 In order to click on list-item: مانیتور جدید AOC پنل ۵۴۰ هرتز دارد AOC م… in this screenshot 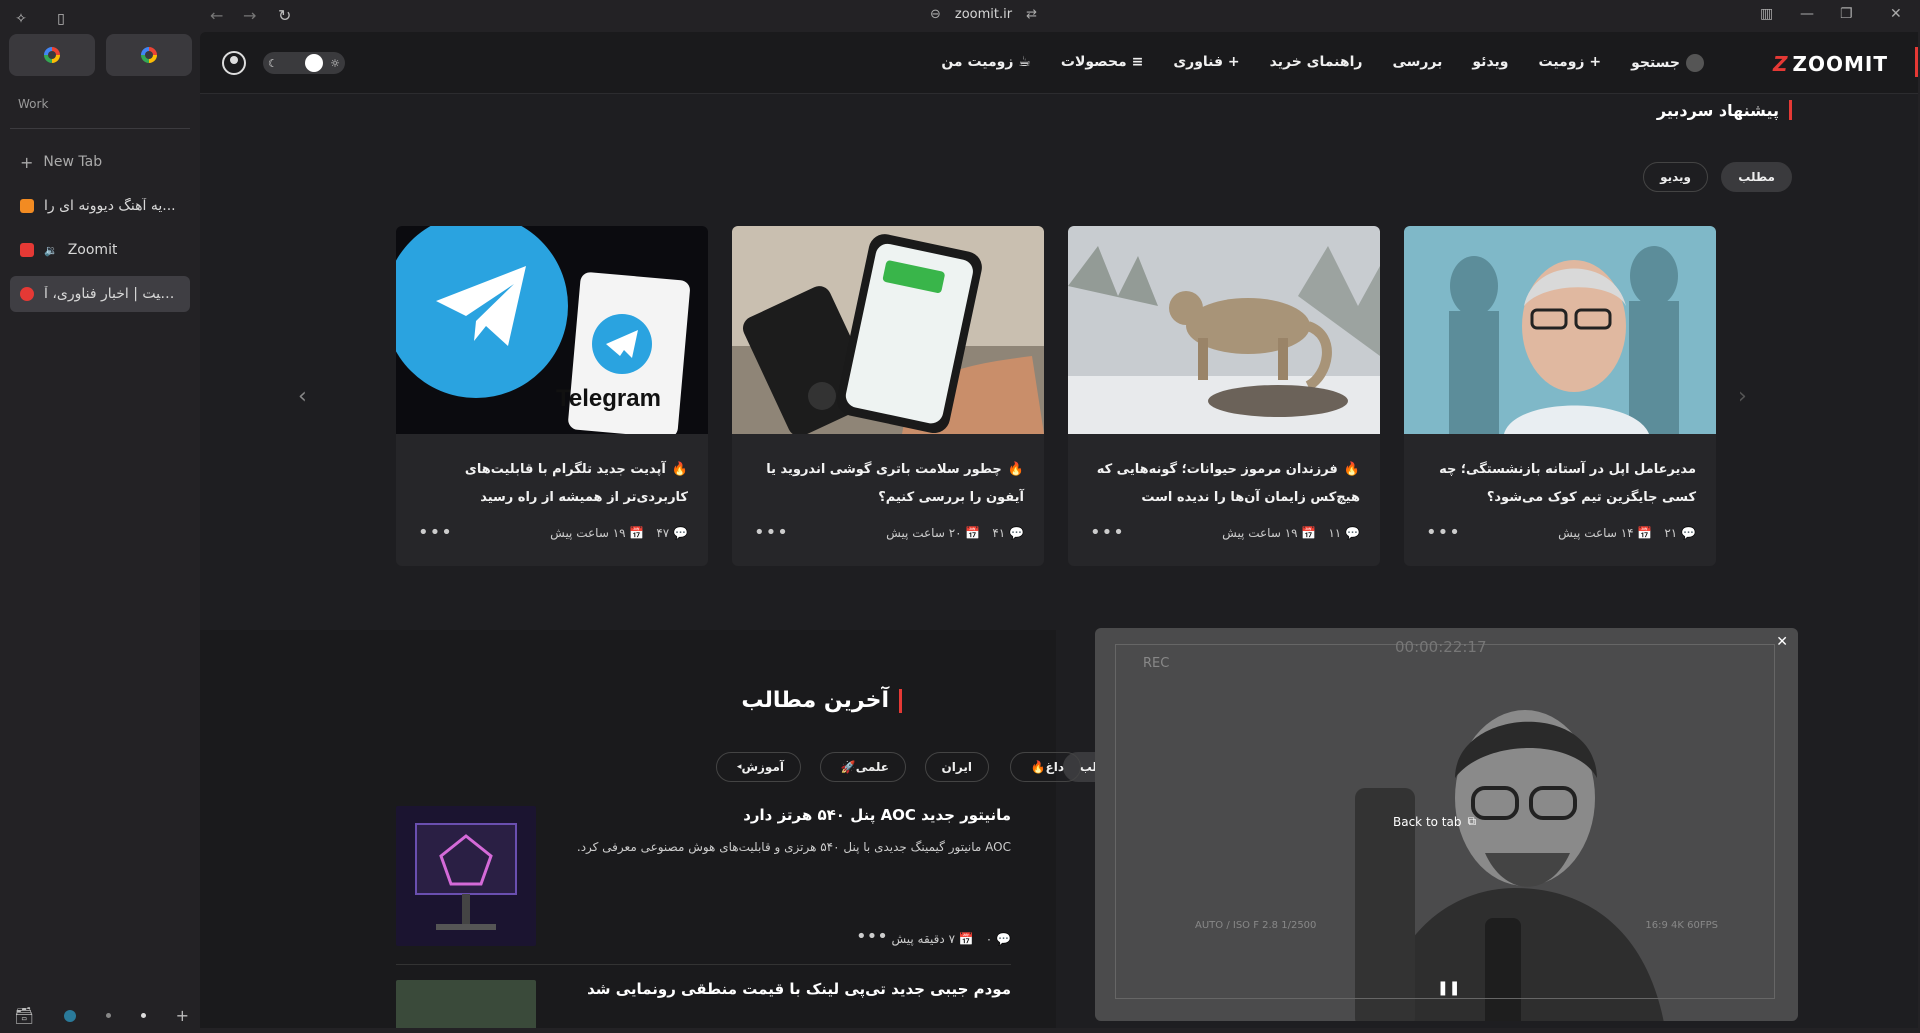, I will do `click(703, 881)`.